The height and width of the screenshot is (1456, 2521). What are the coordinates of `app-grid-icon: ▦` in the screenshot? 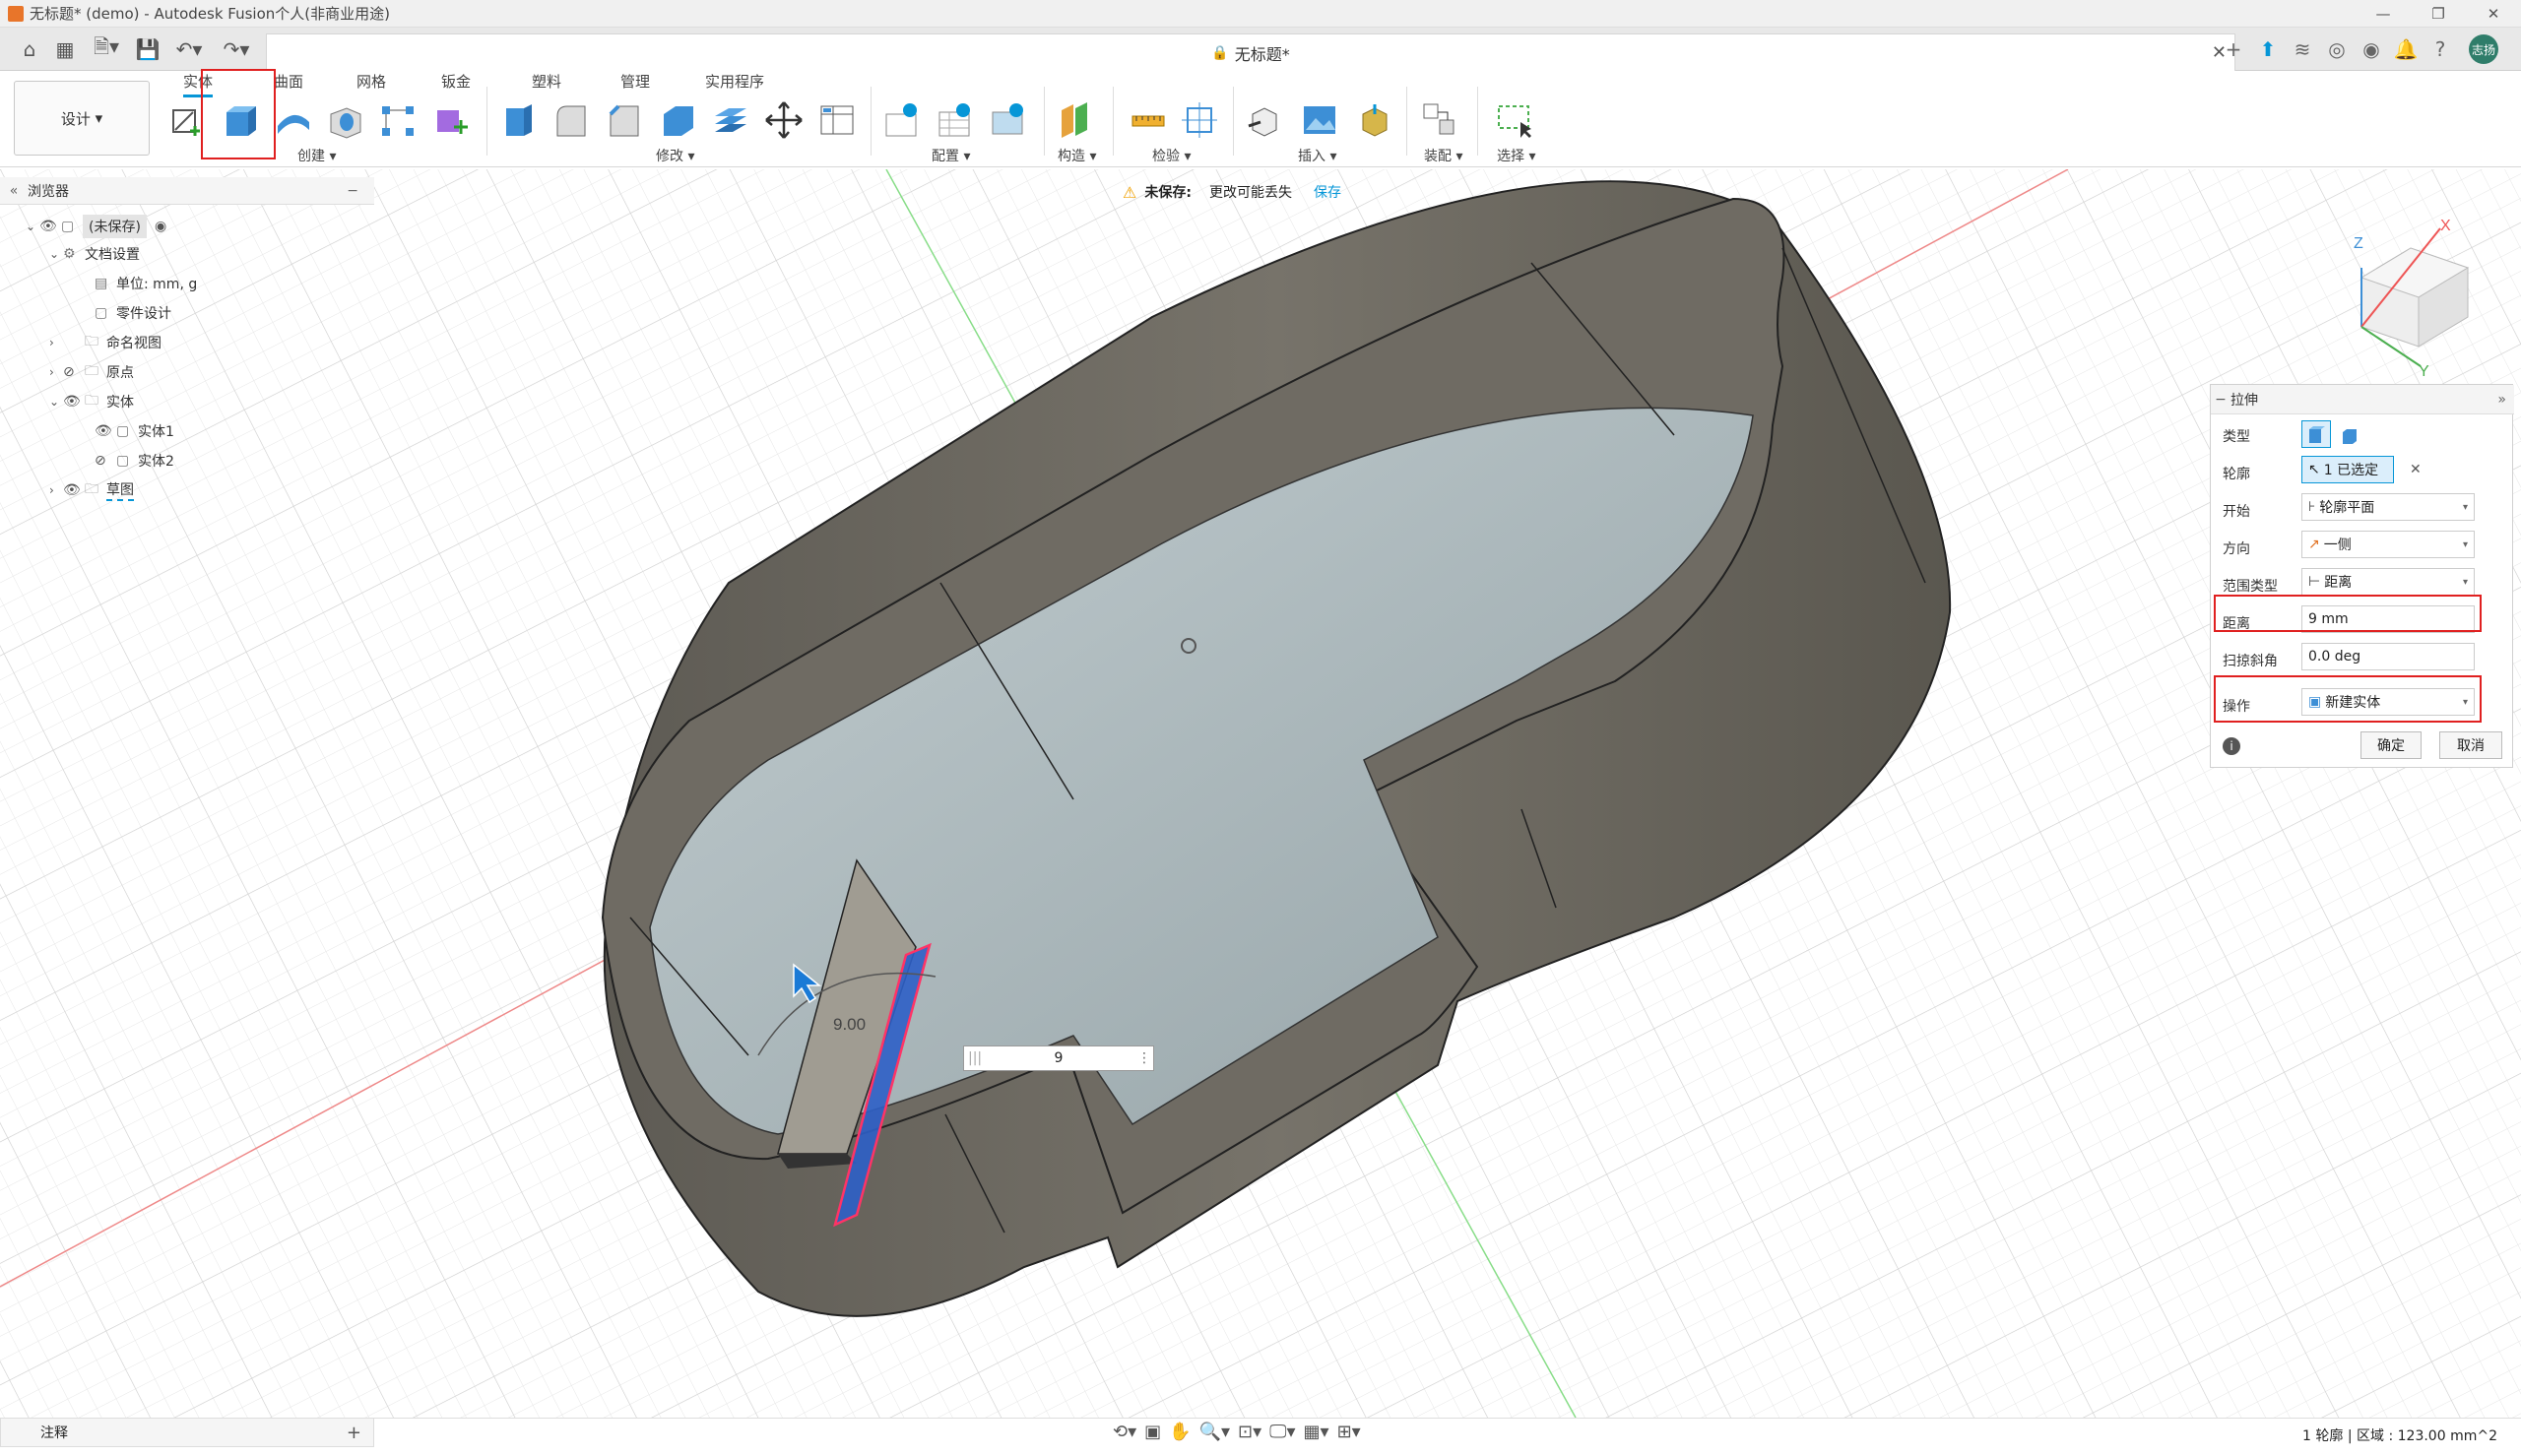 It's located at (65, 49).